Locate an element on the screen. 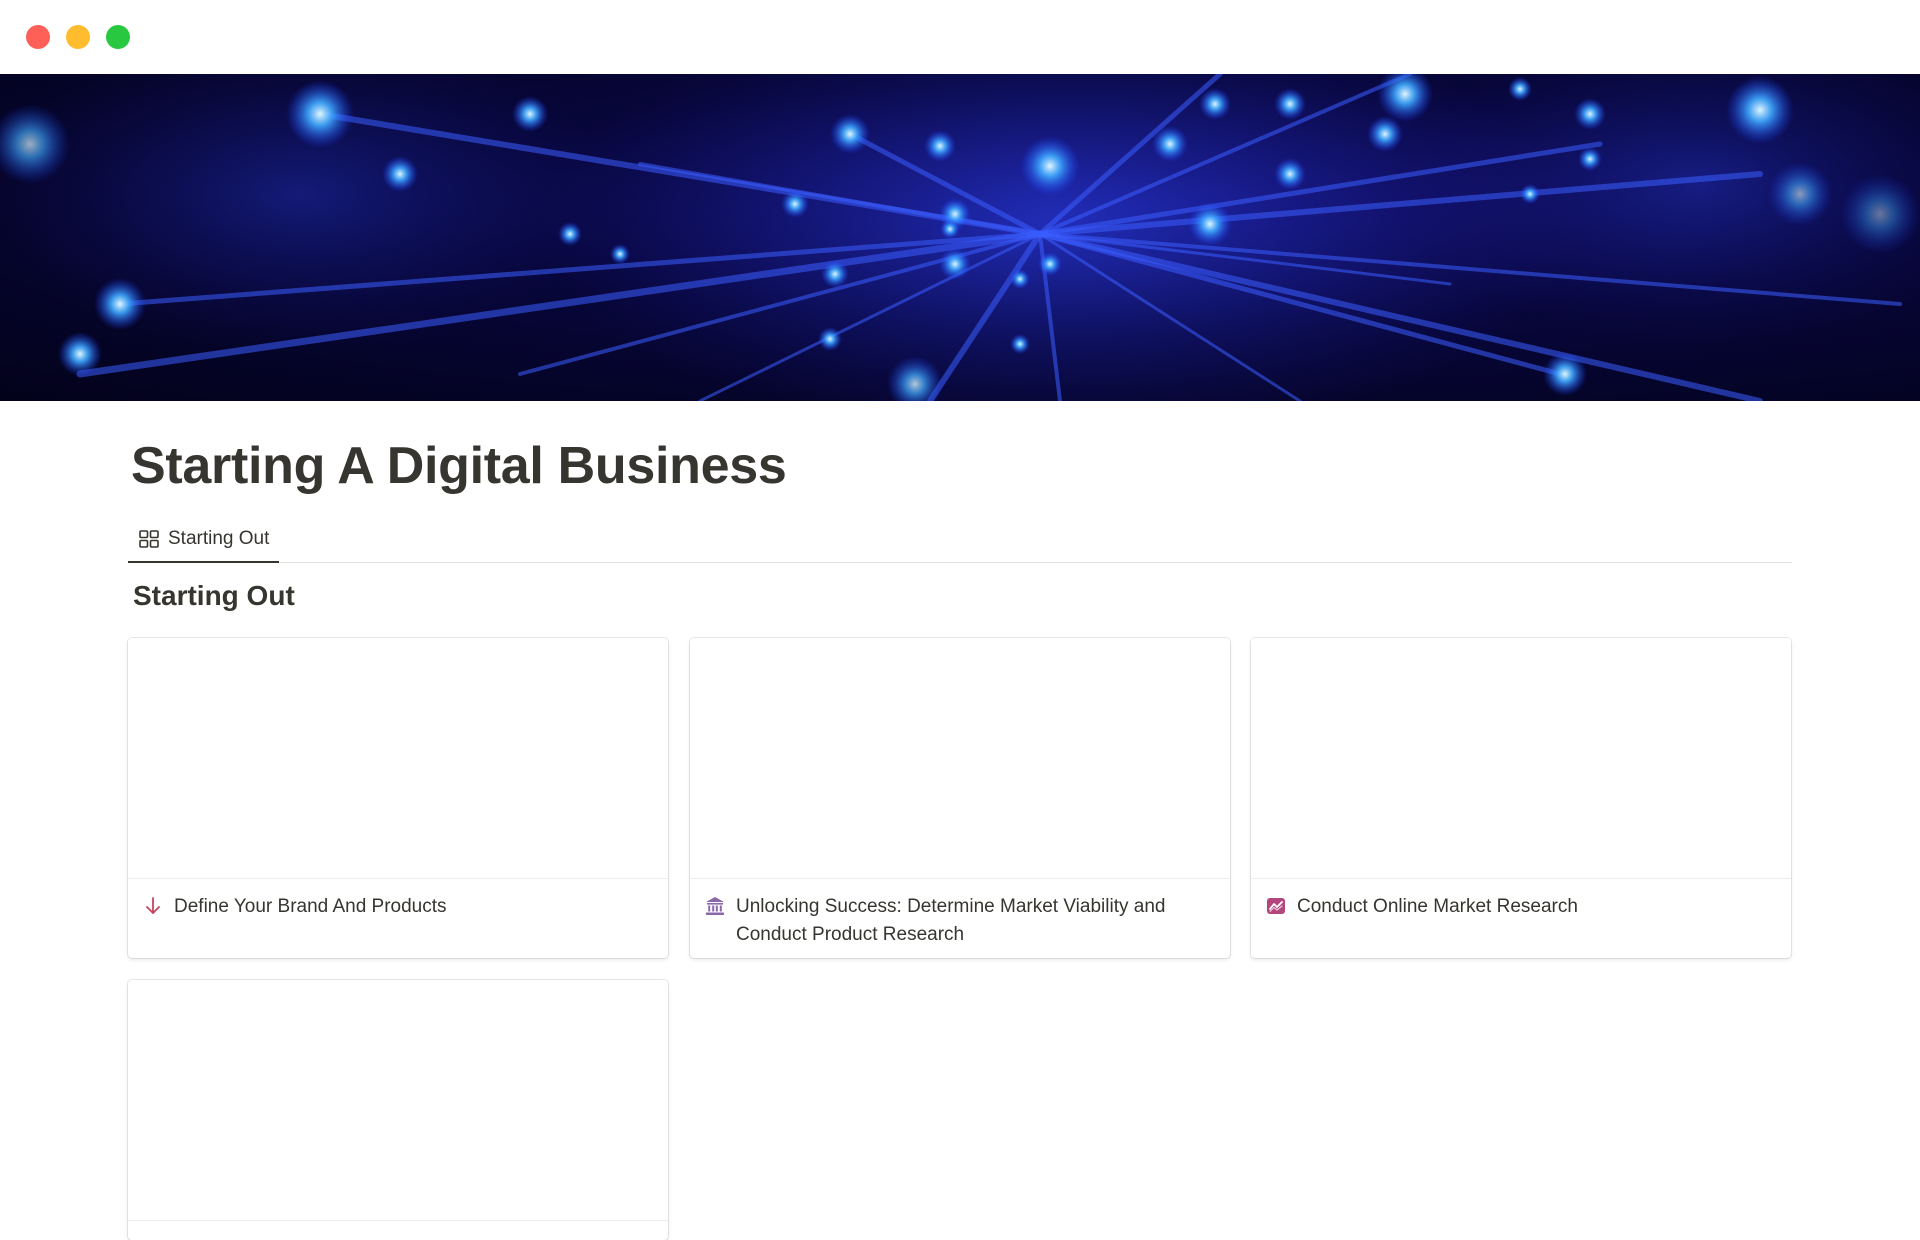  view-tabs: Starting Out is located at coordinates (960, 539).